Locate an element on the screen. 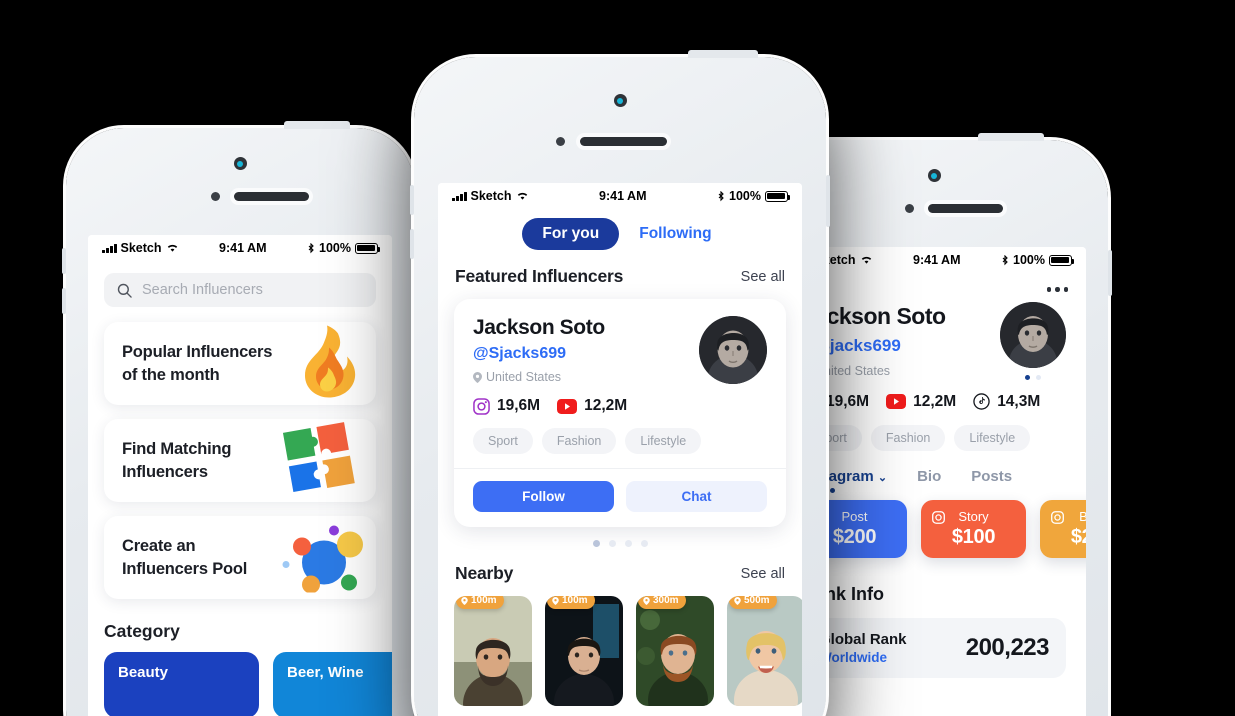 The height and width of the screenshot is (716, 1235). right-phone-power-button is located at coordinates (1110, 273).